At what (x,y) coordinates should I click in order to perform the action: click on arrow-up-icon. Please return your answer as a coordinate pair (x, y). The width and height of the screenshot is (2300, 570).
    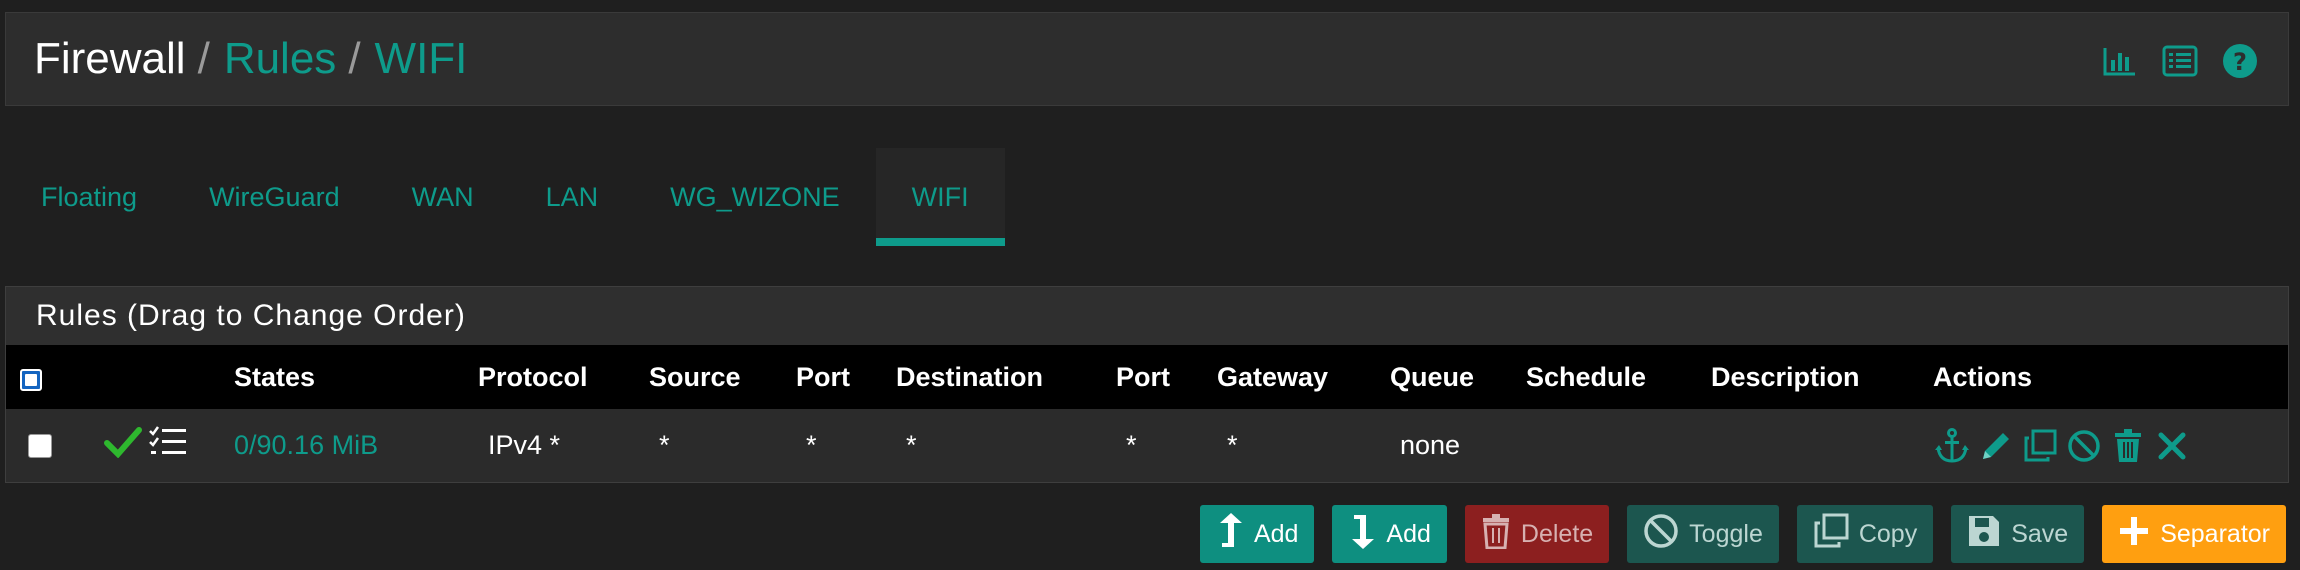
    Looking at the image, I should click on (1230, 534).